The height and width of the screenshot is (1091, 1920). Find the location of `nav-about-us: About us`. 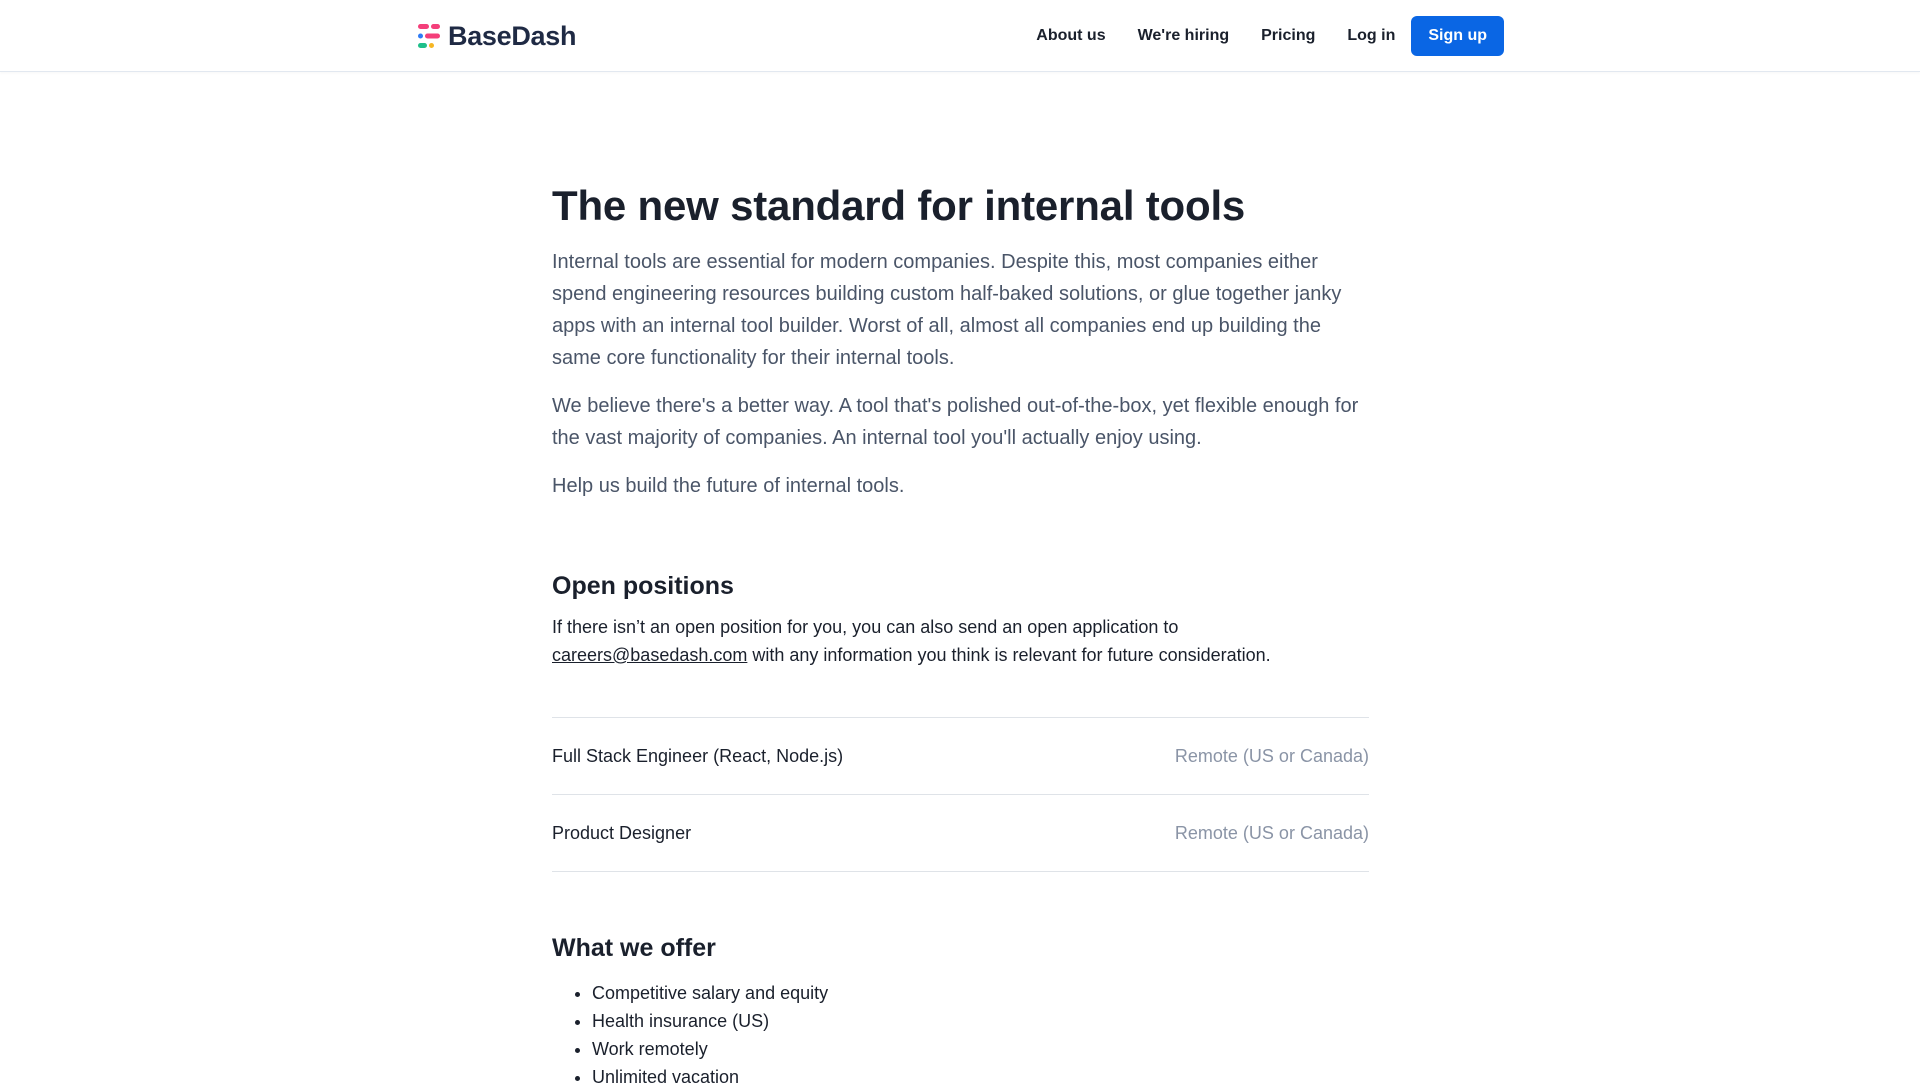

nav-about-us: About us is located at coordinates (1070, 36).